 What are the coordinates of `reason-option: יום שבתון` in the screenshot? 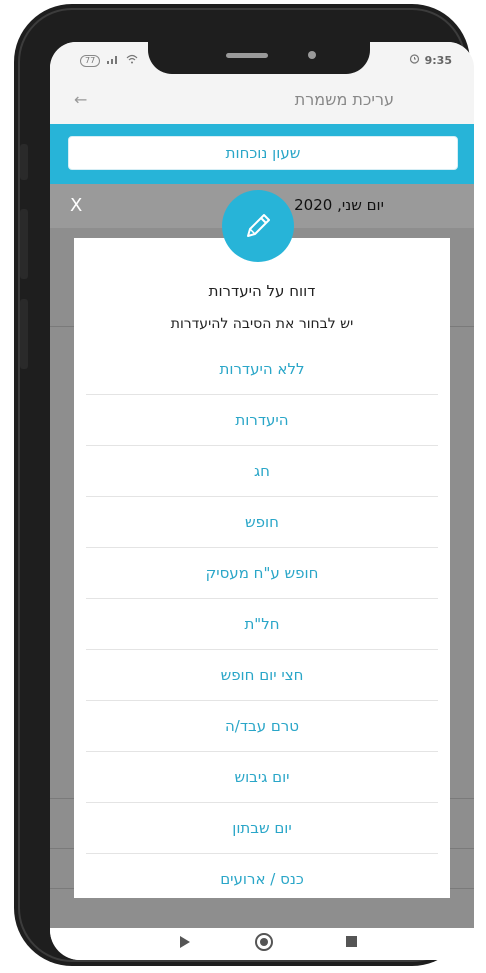 It's located at (262, 828).